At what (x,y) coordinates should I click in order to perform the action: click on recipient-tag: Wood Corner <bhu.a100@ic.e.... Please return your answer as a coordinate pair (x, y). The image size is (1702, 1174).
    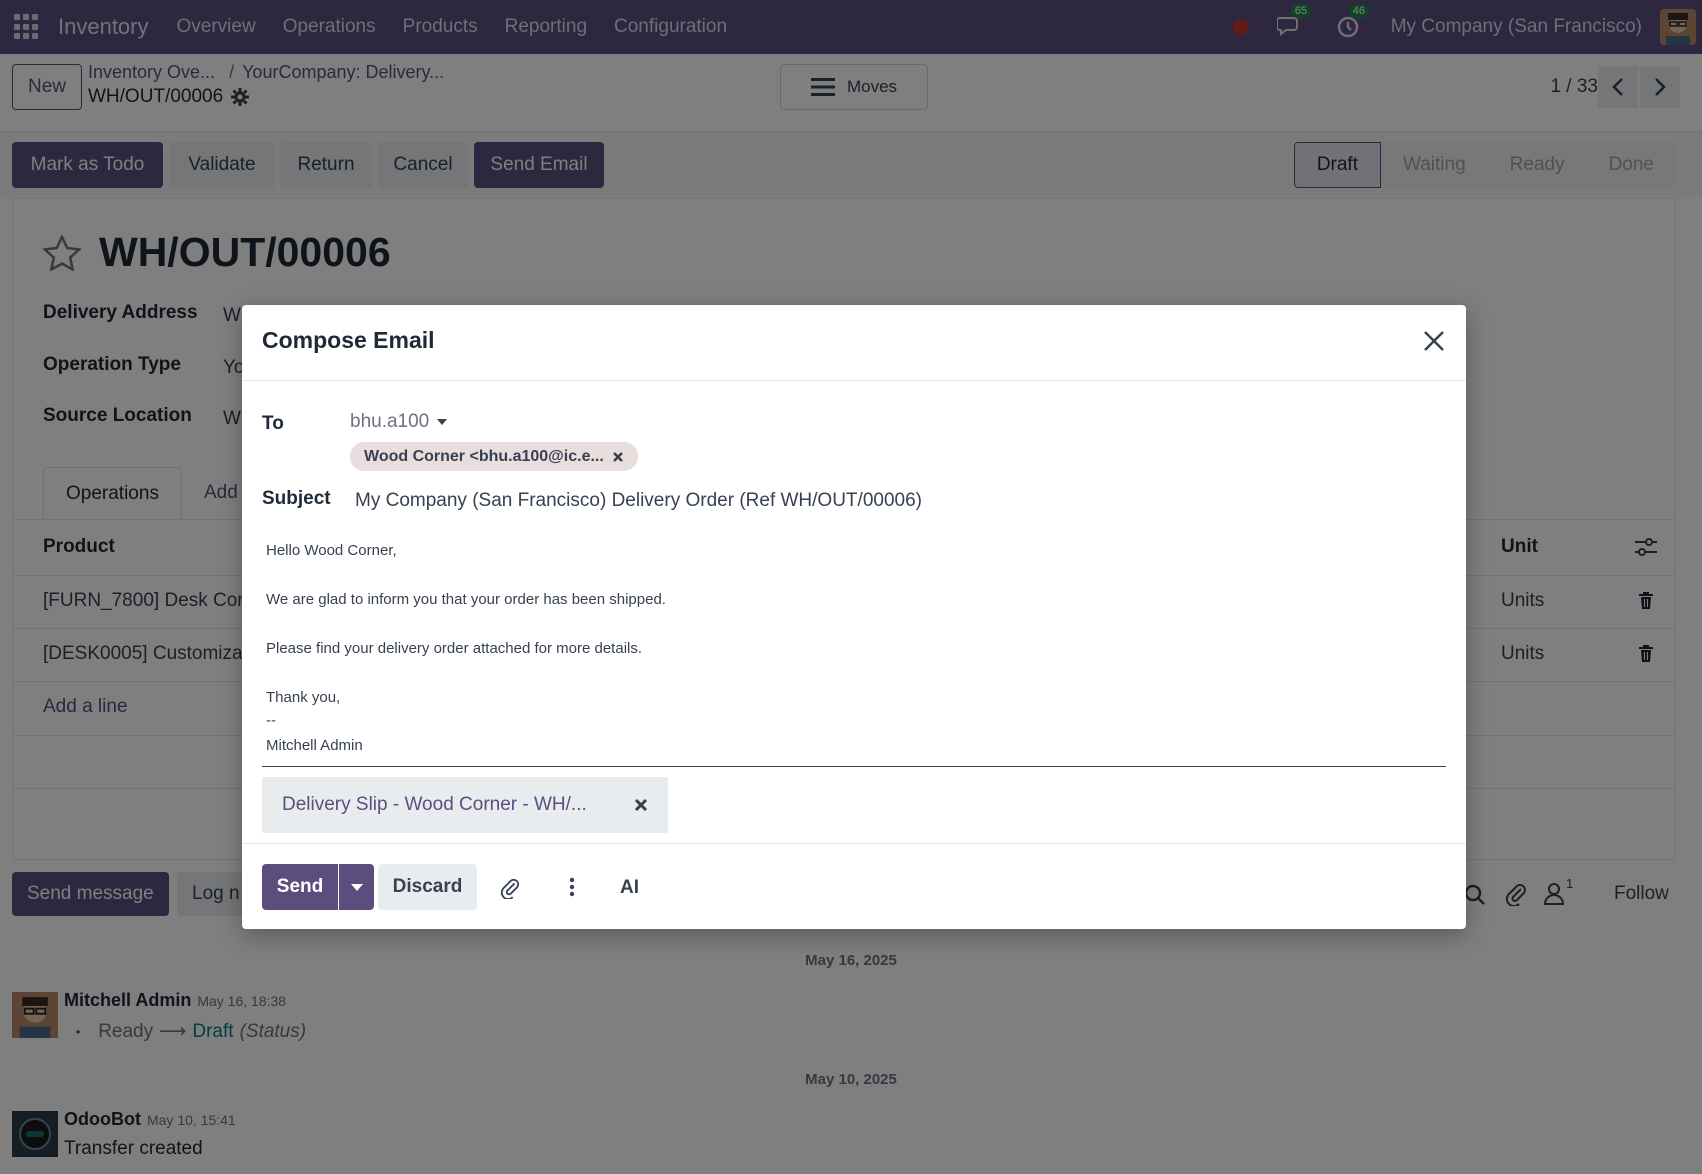
    Looking at the image, I should click on (494, 456).